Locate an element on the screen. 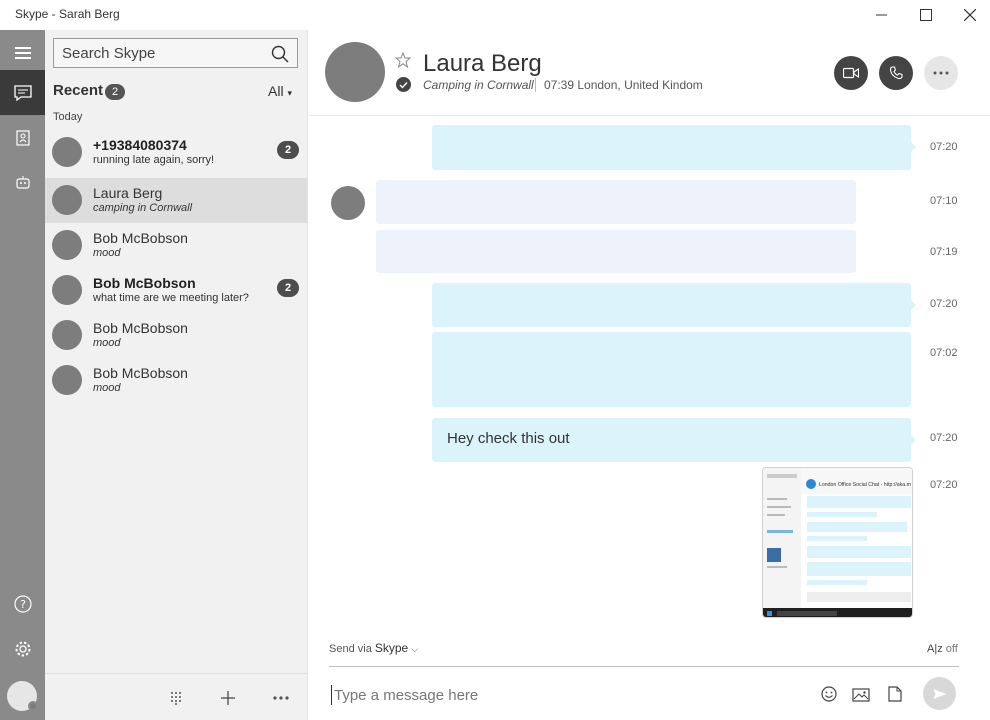 This screenshot has width=990, height=720. video-call-icon is located at coordinates (851, 73).